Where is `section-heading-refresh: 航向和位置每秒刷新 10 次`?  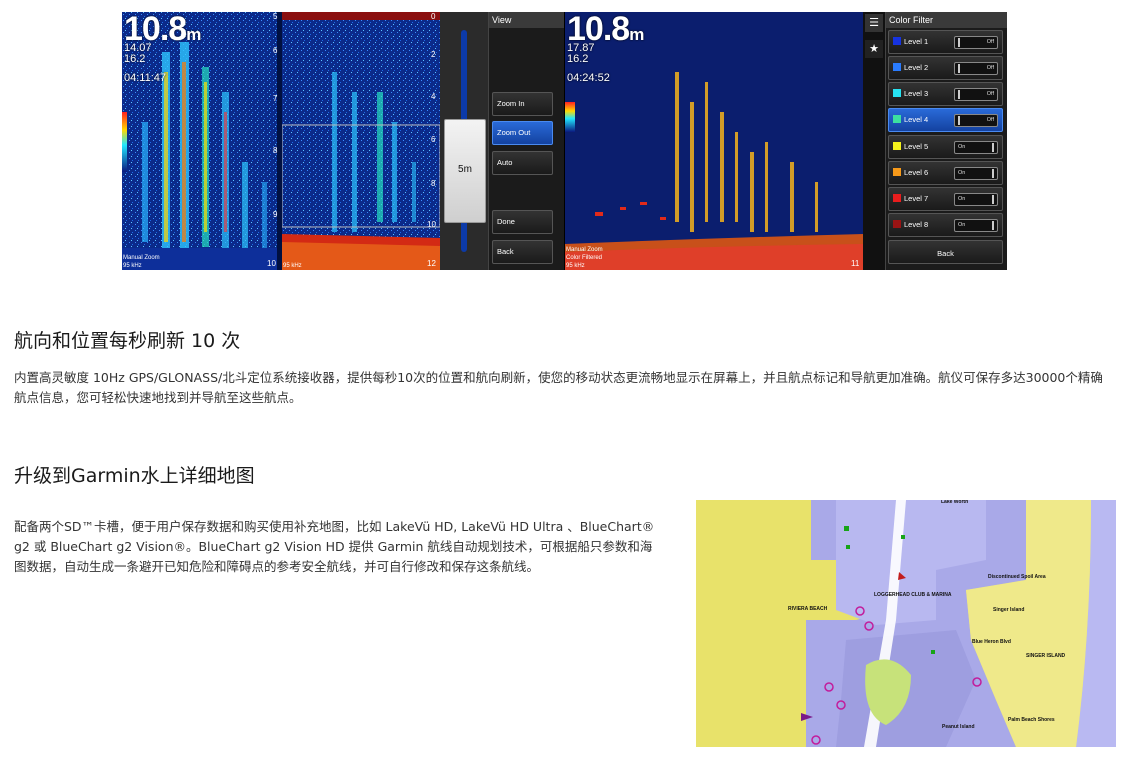 section-heading-refresh: 航向和位置每秒刷新 10 次 is located at coordinates (127, 341).